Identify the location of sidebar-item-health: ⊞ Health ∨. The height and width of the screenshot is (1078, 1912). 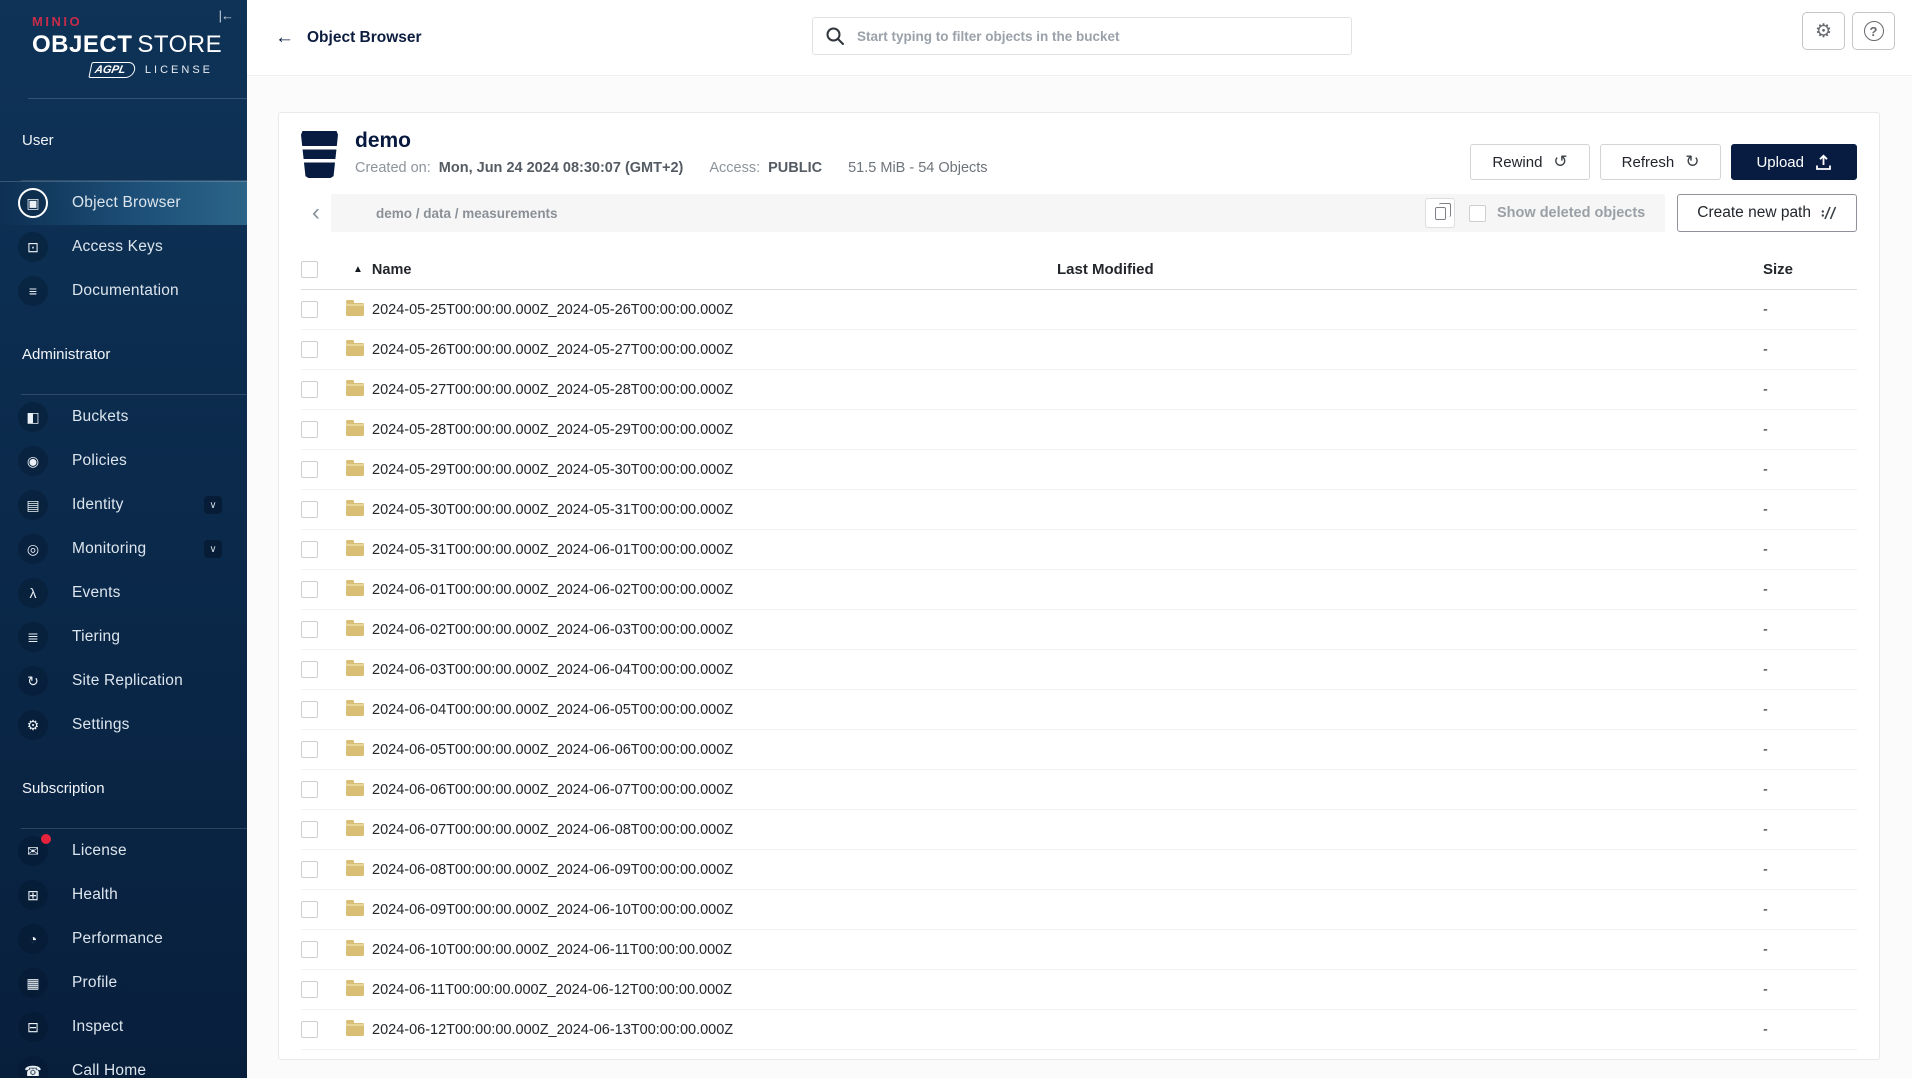
(123, 895).